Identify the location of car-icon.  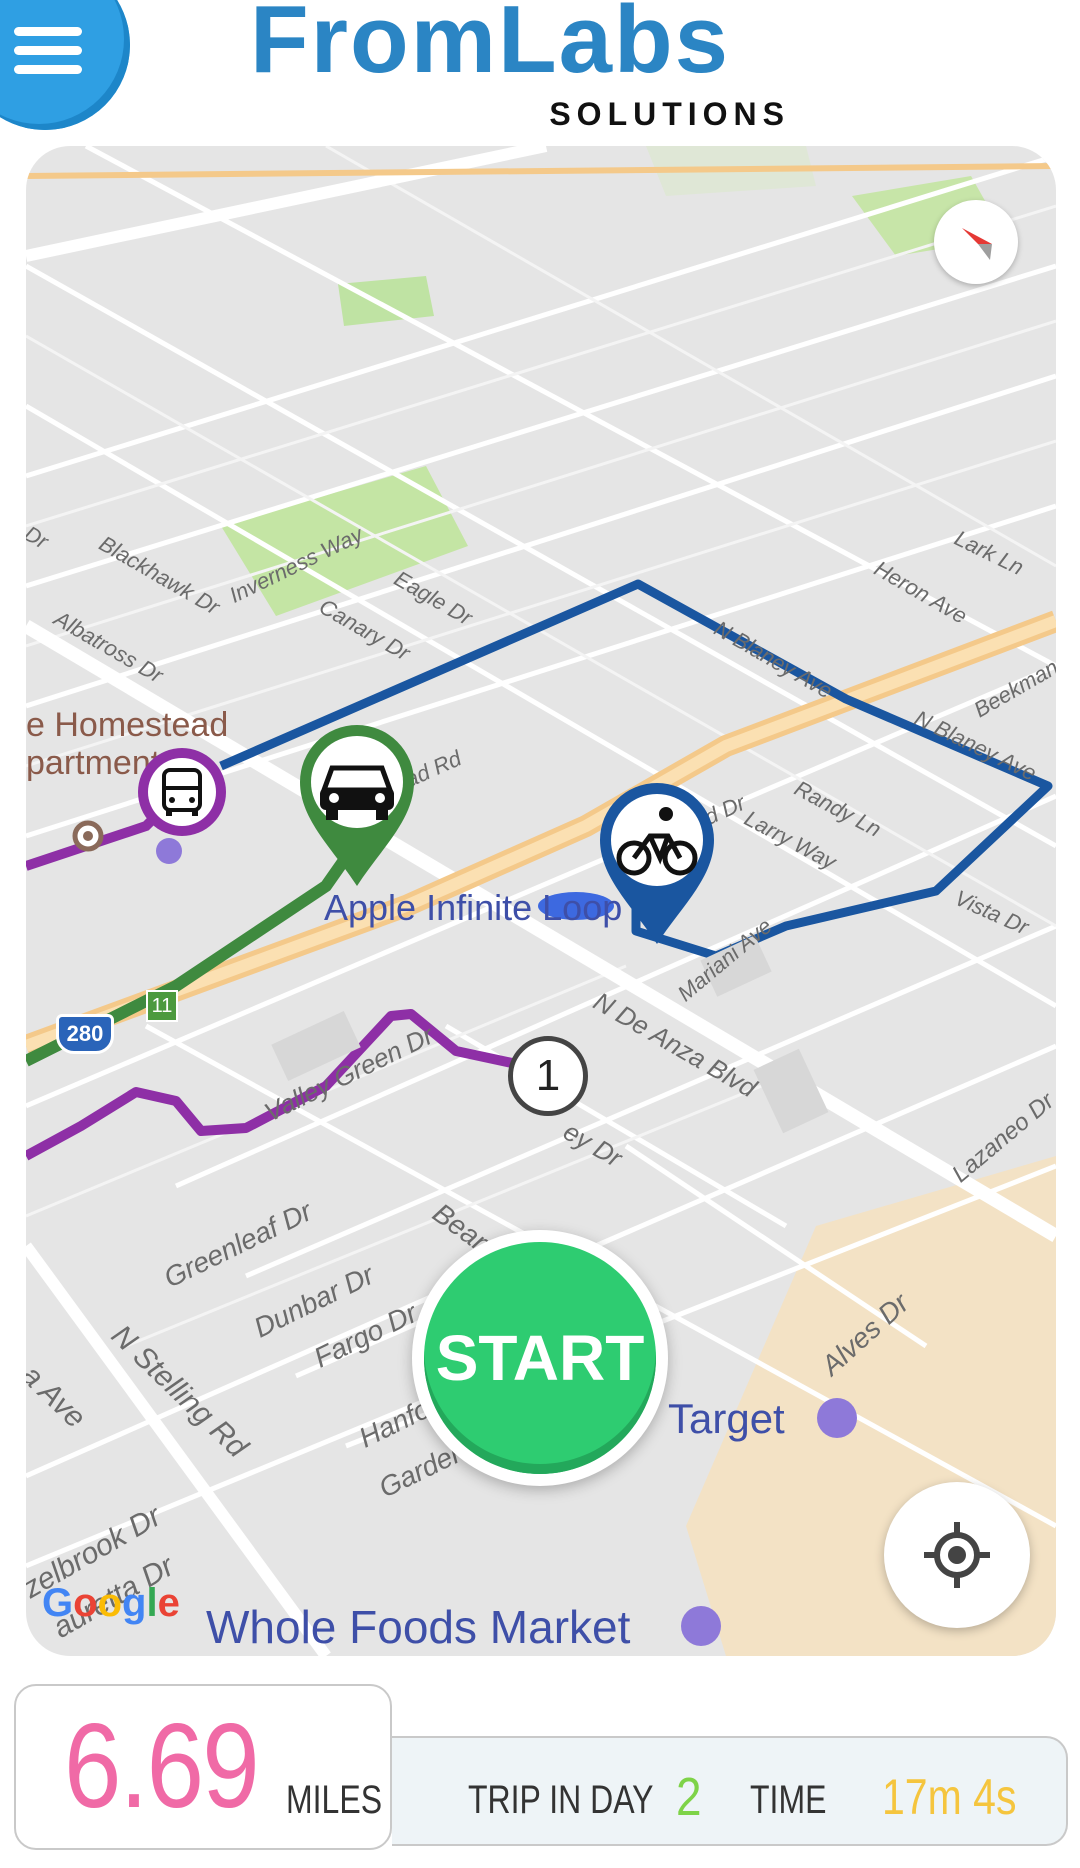
(357, 805).